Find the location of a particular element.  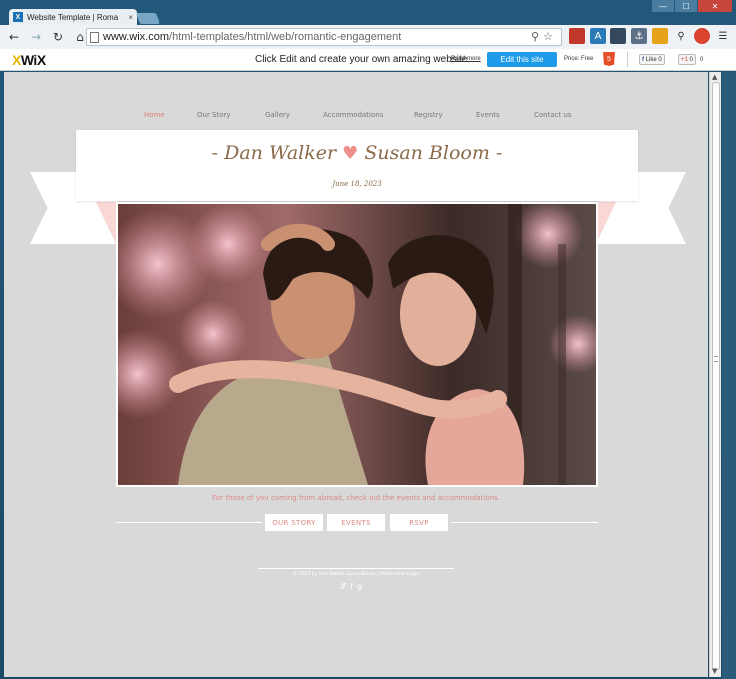

page-icon is located at coordinates (94, 37).